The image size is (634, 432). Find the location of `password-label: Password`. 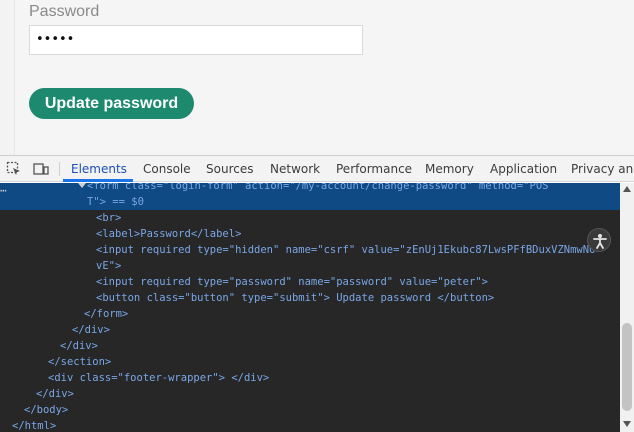

password-label: Password is located at coordinates (64, 11).